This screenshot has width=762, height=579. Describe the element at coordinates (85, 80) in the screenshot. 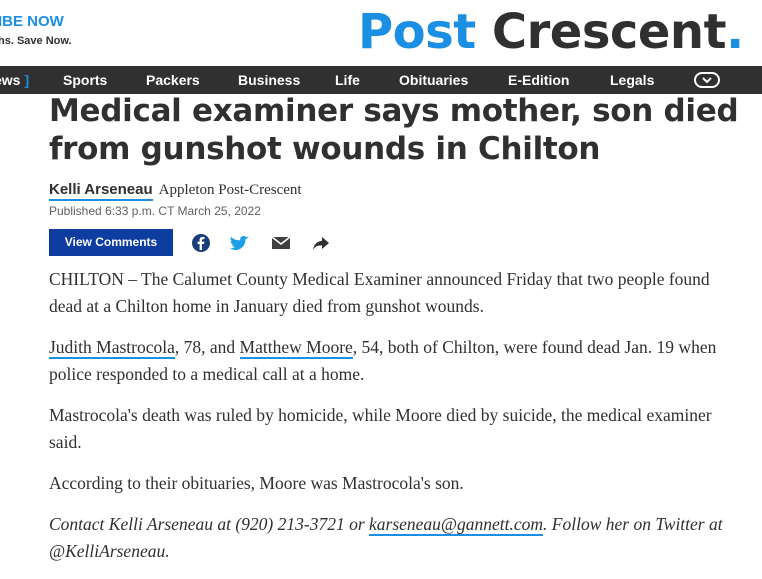

I see `nav-item-sports: Sports` at that location.